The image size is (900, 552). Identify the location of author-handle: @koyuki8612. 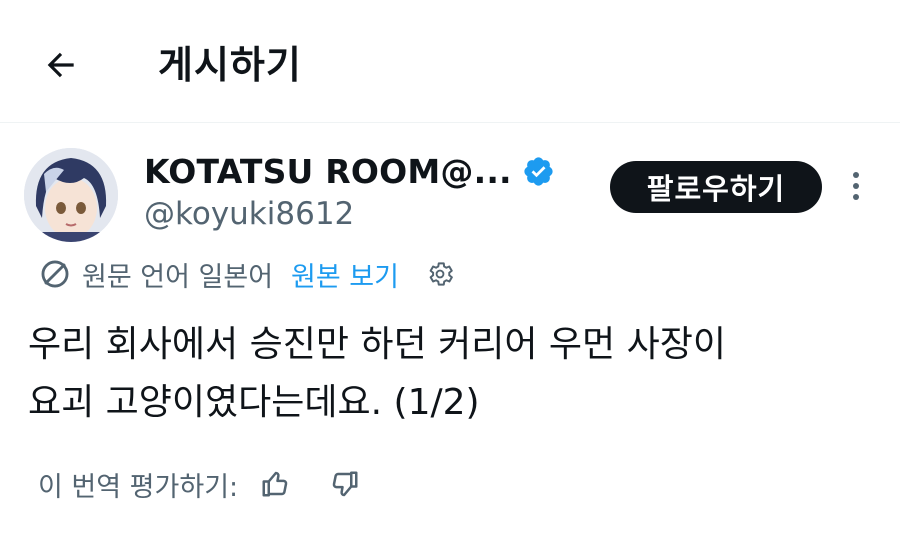
(249, 214).